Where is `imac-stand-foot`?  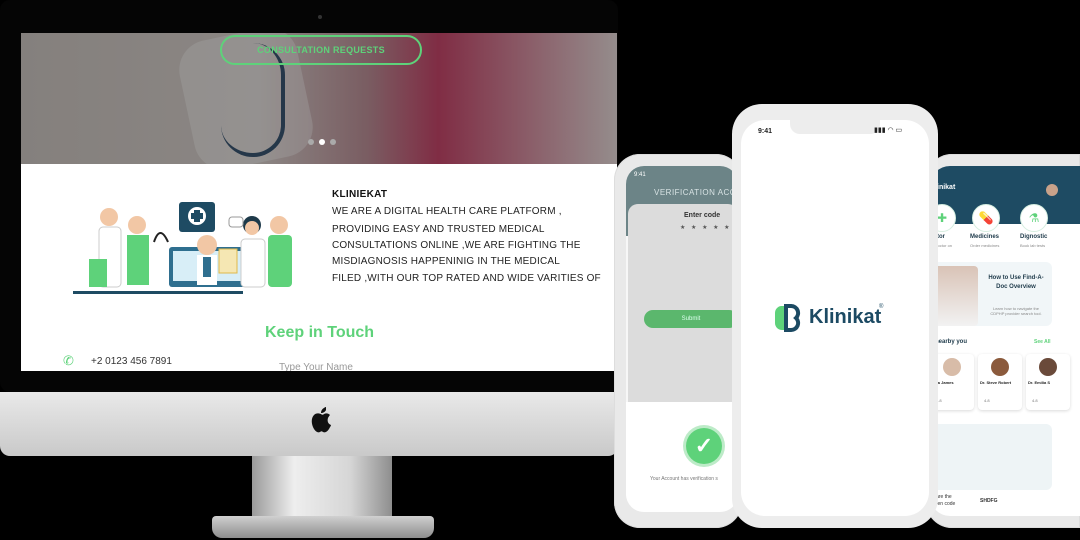
imac-stand-foot is located at coordinates (323, 527).